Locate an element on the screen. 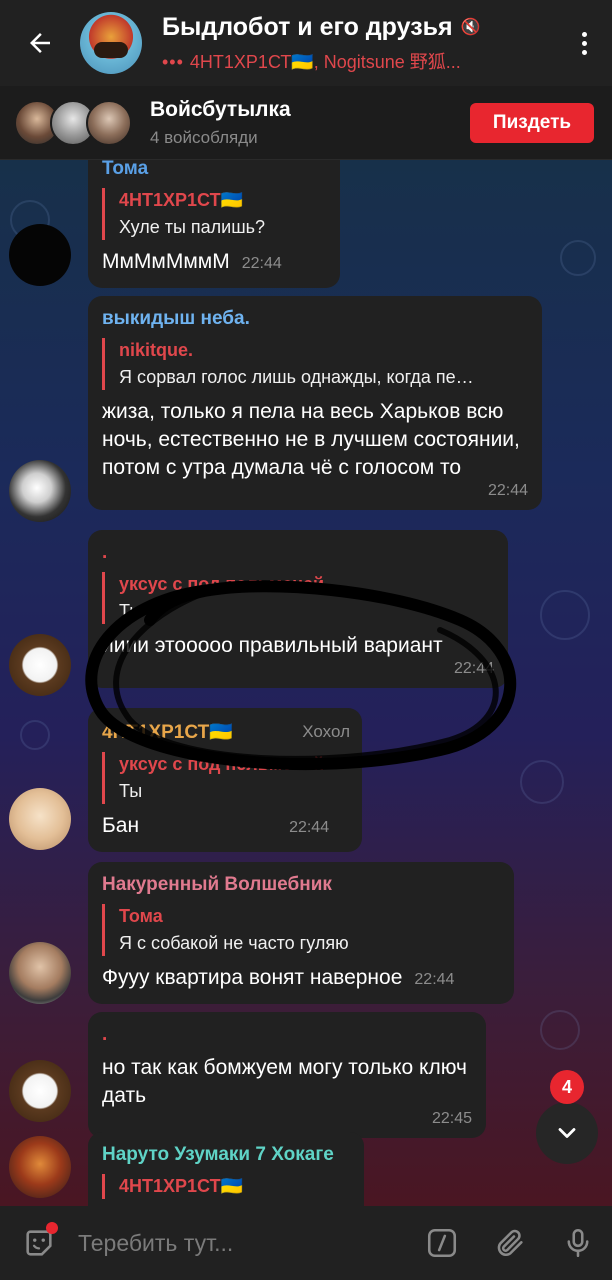 The image size is (612, 1280). message-sender: Наруто Узумаки 7 Хокаге is located at coordinates (226, 1155).